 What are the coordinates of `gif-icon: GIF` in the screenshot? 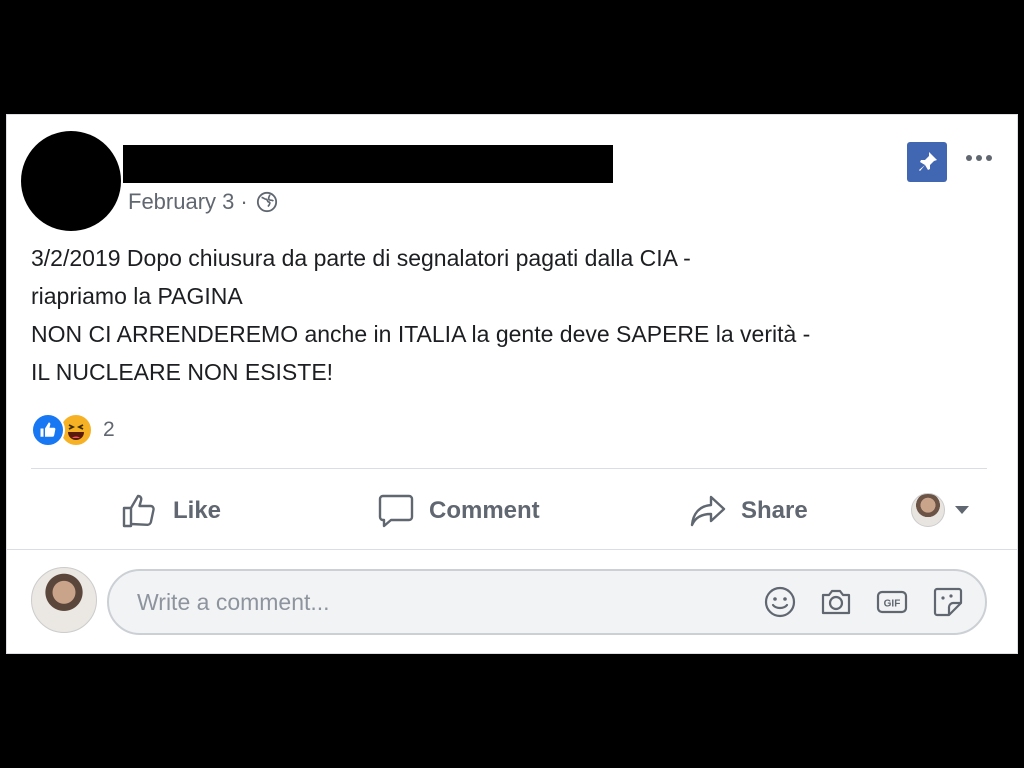 It's located at (892, 602).